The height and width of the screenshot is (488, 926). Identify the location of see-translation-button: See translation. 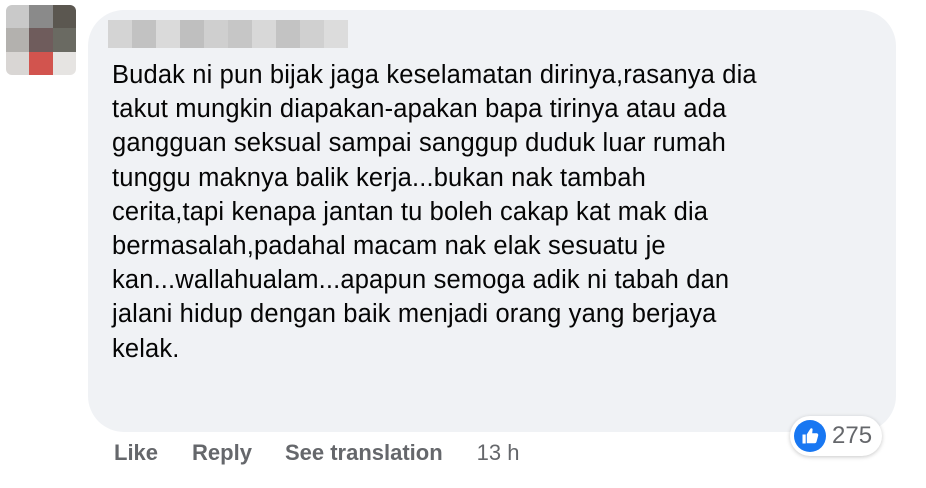
(364, 453).